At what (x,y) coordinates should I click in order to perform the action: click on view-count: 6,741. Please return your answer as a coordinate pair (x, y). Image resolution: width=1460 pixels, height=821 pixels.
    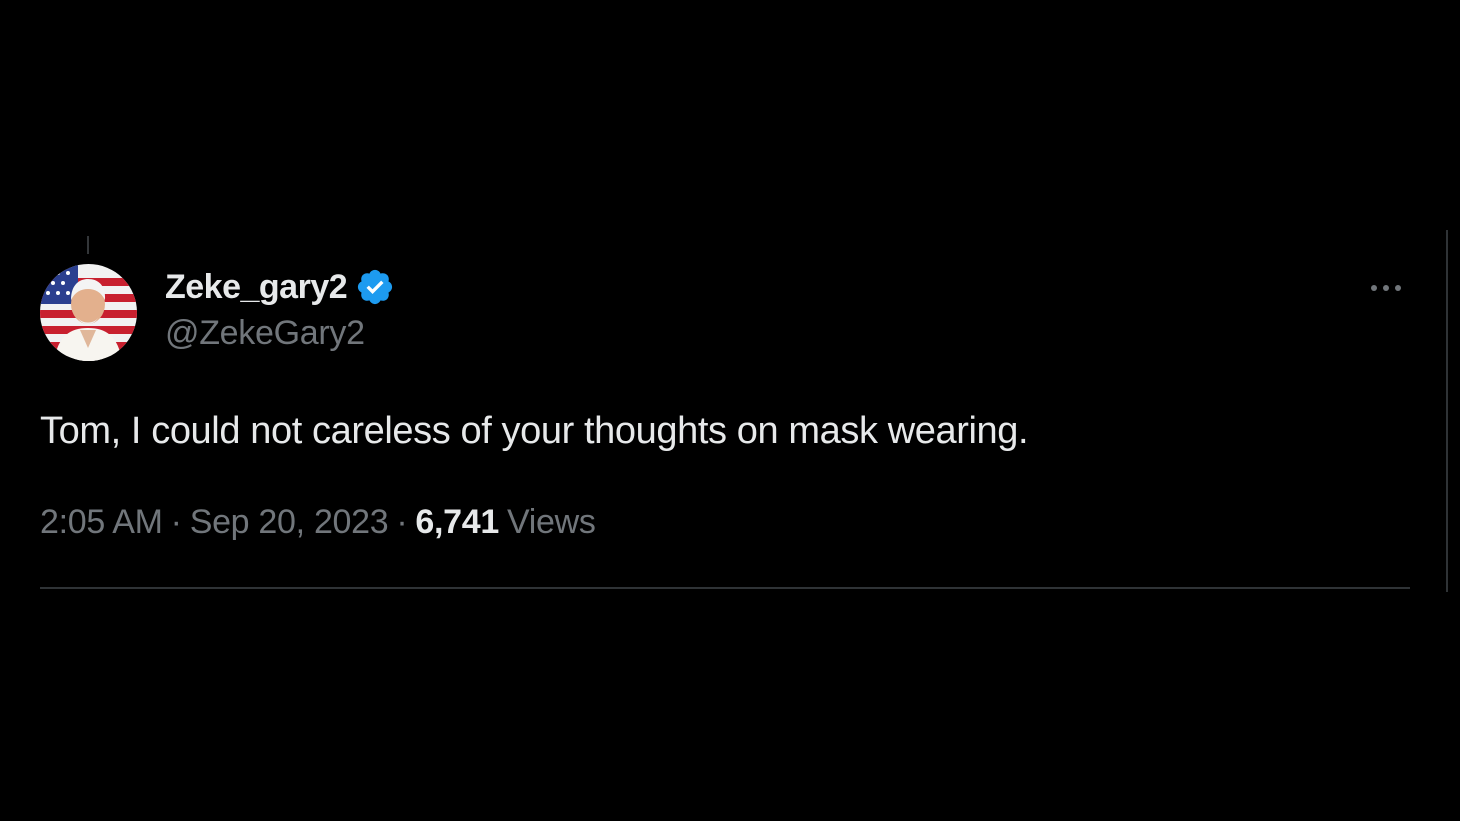
    Looking at the image, I should click on (457, 522).